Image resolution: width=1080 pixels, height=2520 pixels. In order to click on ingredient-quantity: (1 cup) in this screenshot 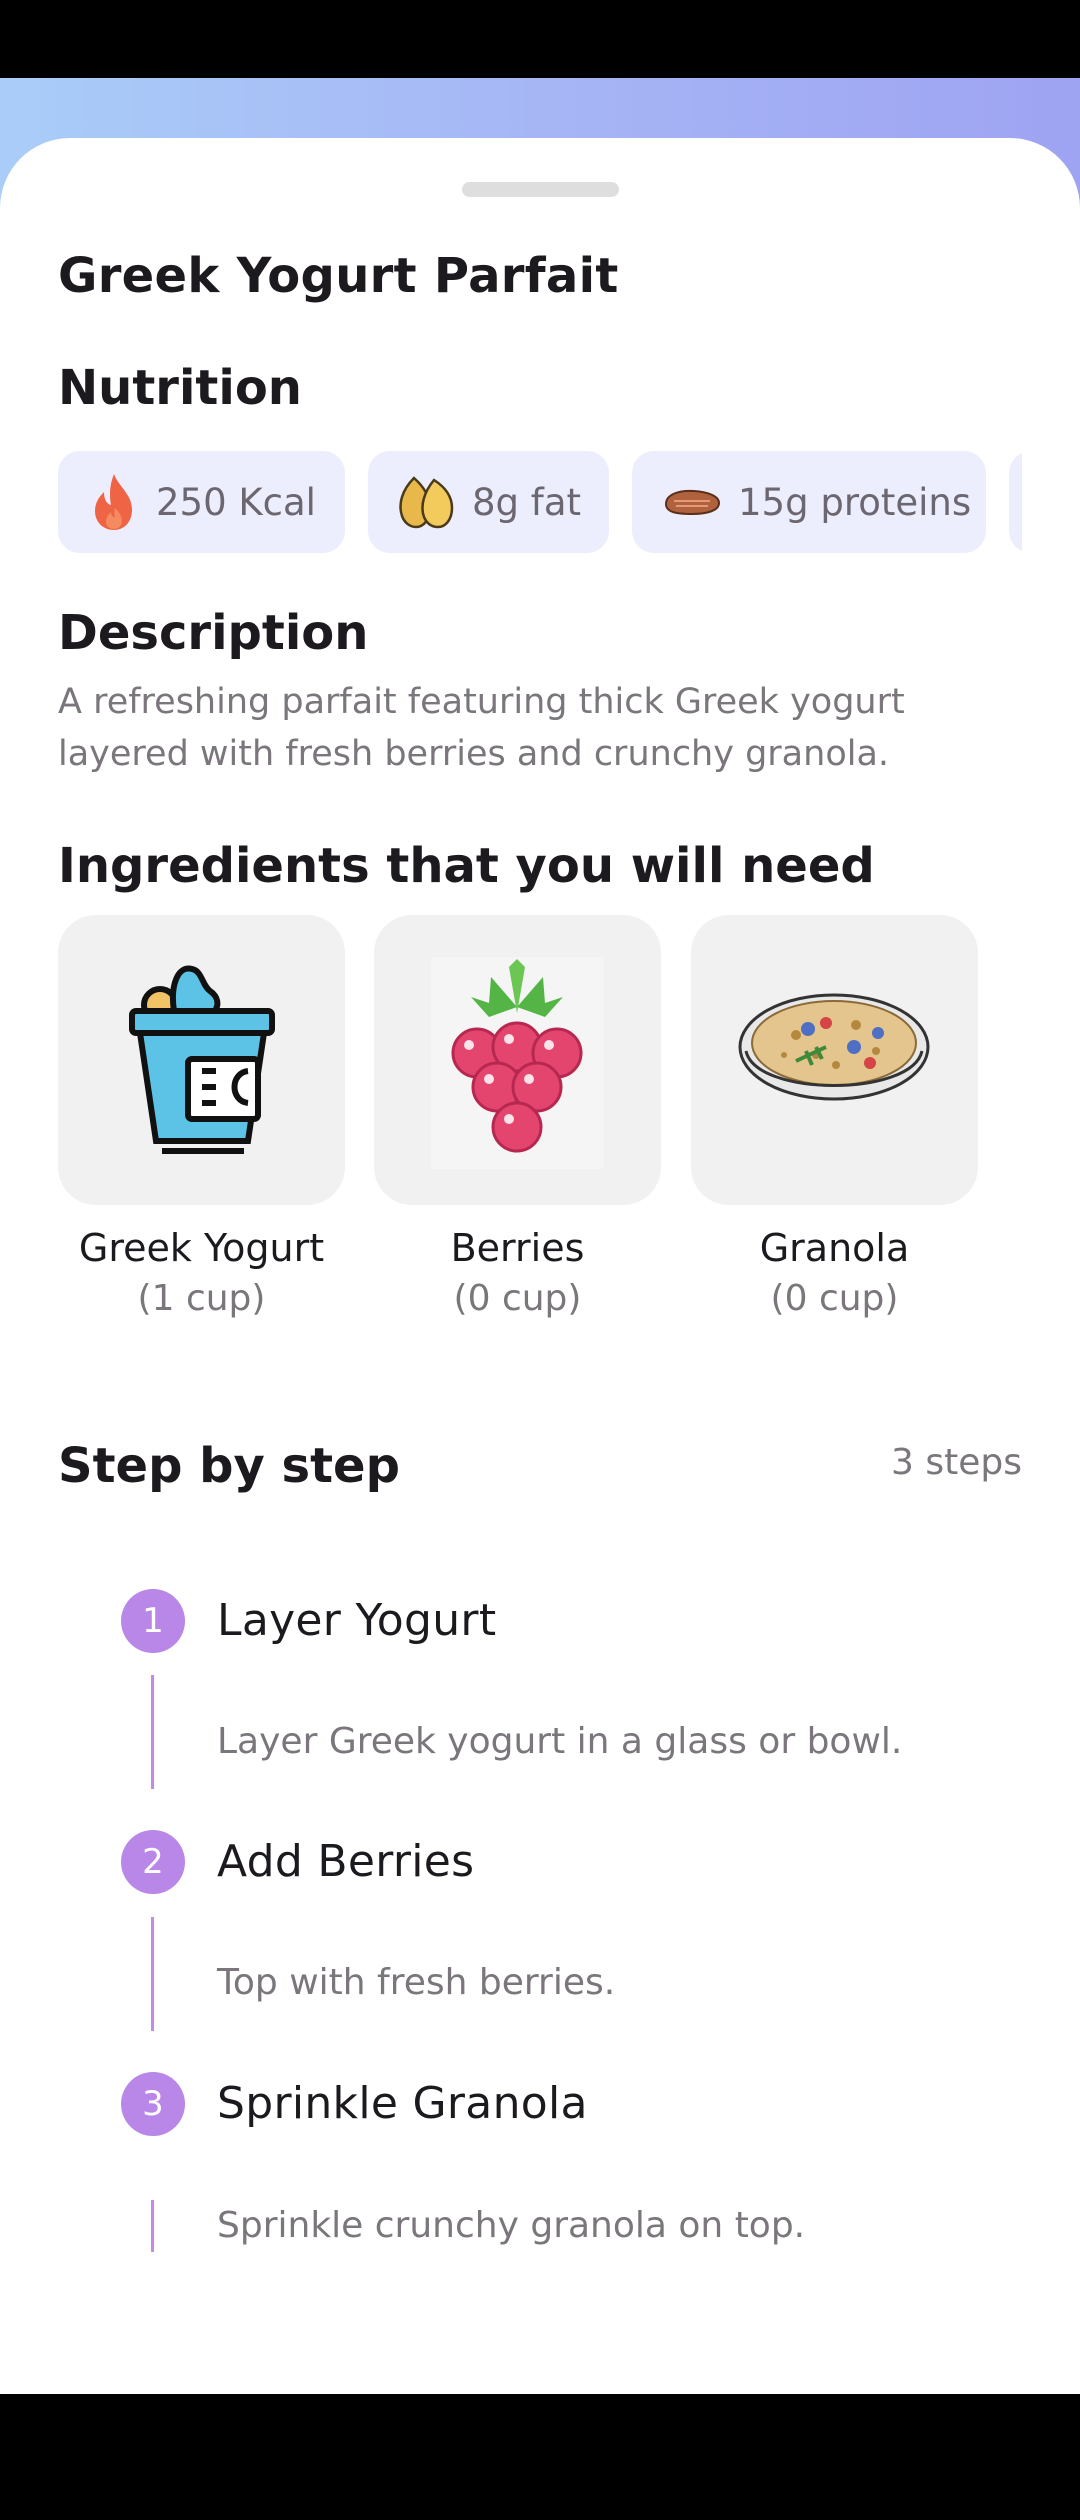, I will do `click(201, 1298)`.